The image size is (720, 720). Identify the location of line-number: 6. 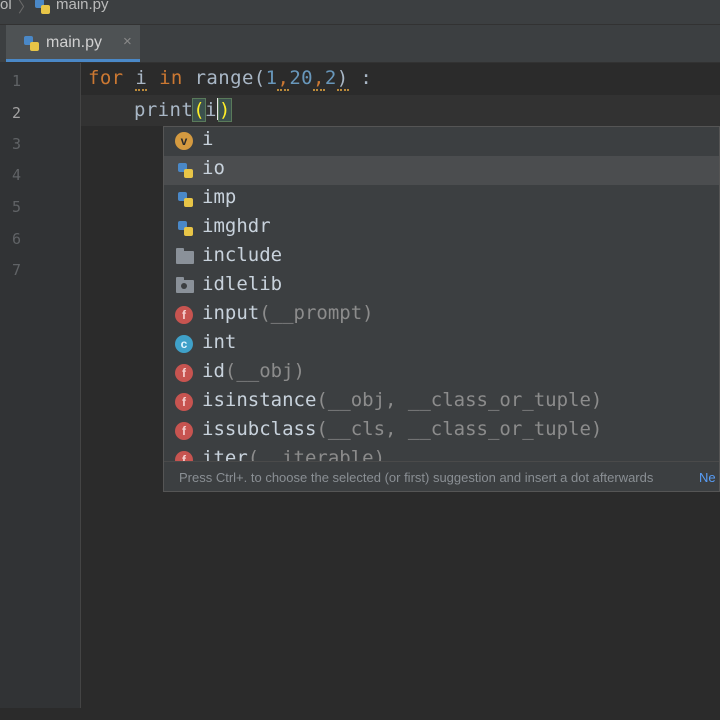
(17, 239).